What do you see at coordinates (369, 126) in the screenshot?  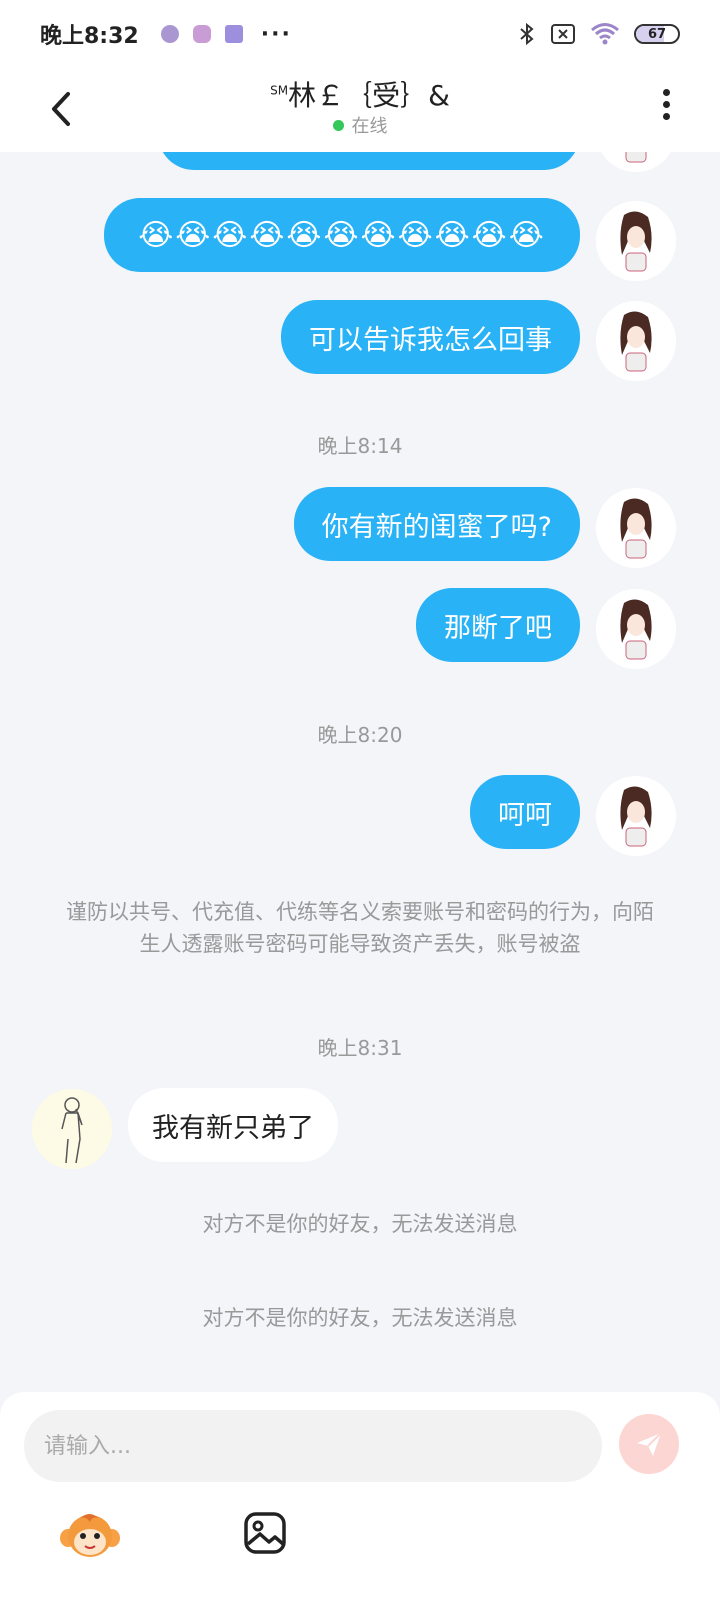 I see `online-status-label: 在线` at bounding box center [369, 126].